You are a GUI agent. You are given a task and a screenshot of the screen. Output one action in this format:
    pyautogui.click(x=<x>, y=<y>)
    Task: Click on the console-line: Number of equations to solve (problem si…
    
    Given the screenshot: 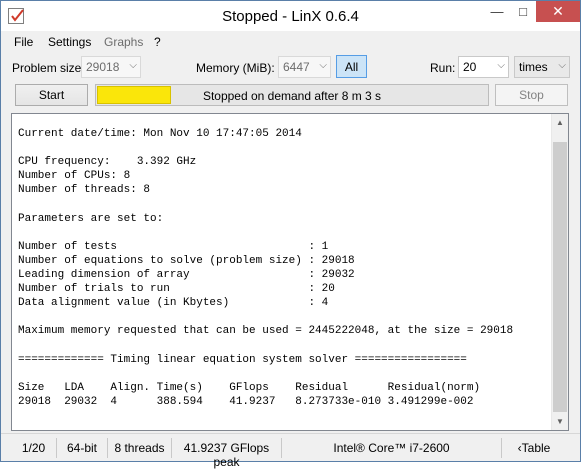 What is the action you would take?
    pyautogui.click(x=186, y=260)
    